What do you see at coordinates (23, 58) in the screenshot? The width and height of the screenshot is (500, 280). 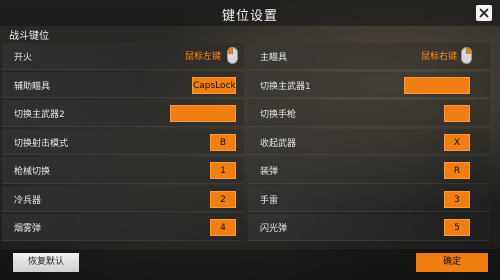 I see `keybind-label: 开火` at bounding box center [23, 58].